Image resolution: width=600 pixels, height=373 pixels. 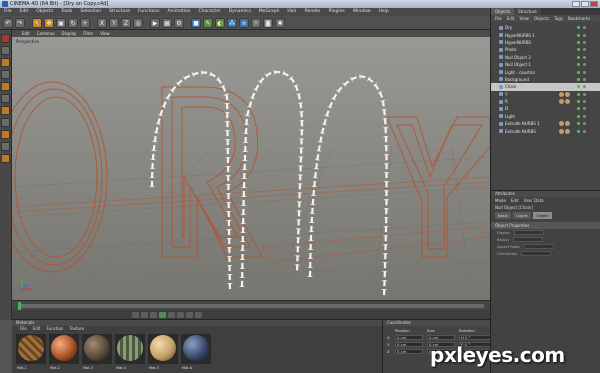 What do you see at coordinates (5, 38) in the screenshot?
I see `make-editable-icon` at bounding box center [5, 38].